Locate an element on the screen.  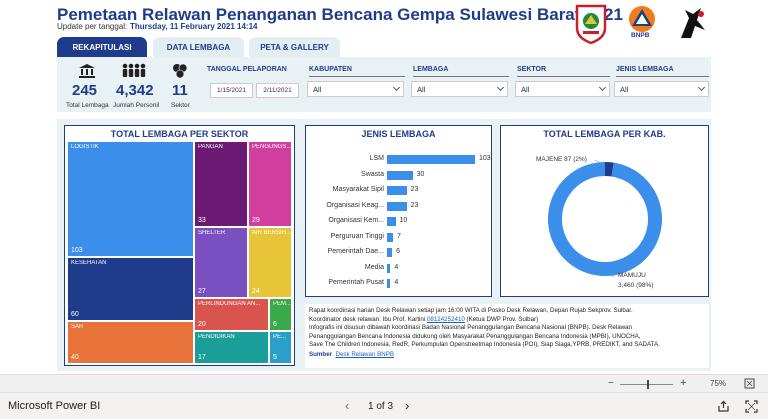
bar-category-label: Swasta is located at coordinates (372, 174).